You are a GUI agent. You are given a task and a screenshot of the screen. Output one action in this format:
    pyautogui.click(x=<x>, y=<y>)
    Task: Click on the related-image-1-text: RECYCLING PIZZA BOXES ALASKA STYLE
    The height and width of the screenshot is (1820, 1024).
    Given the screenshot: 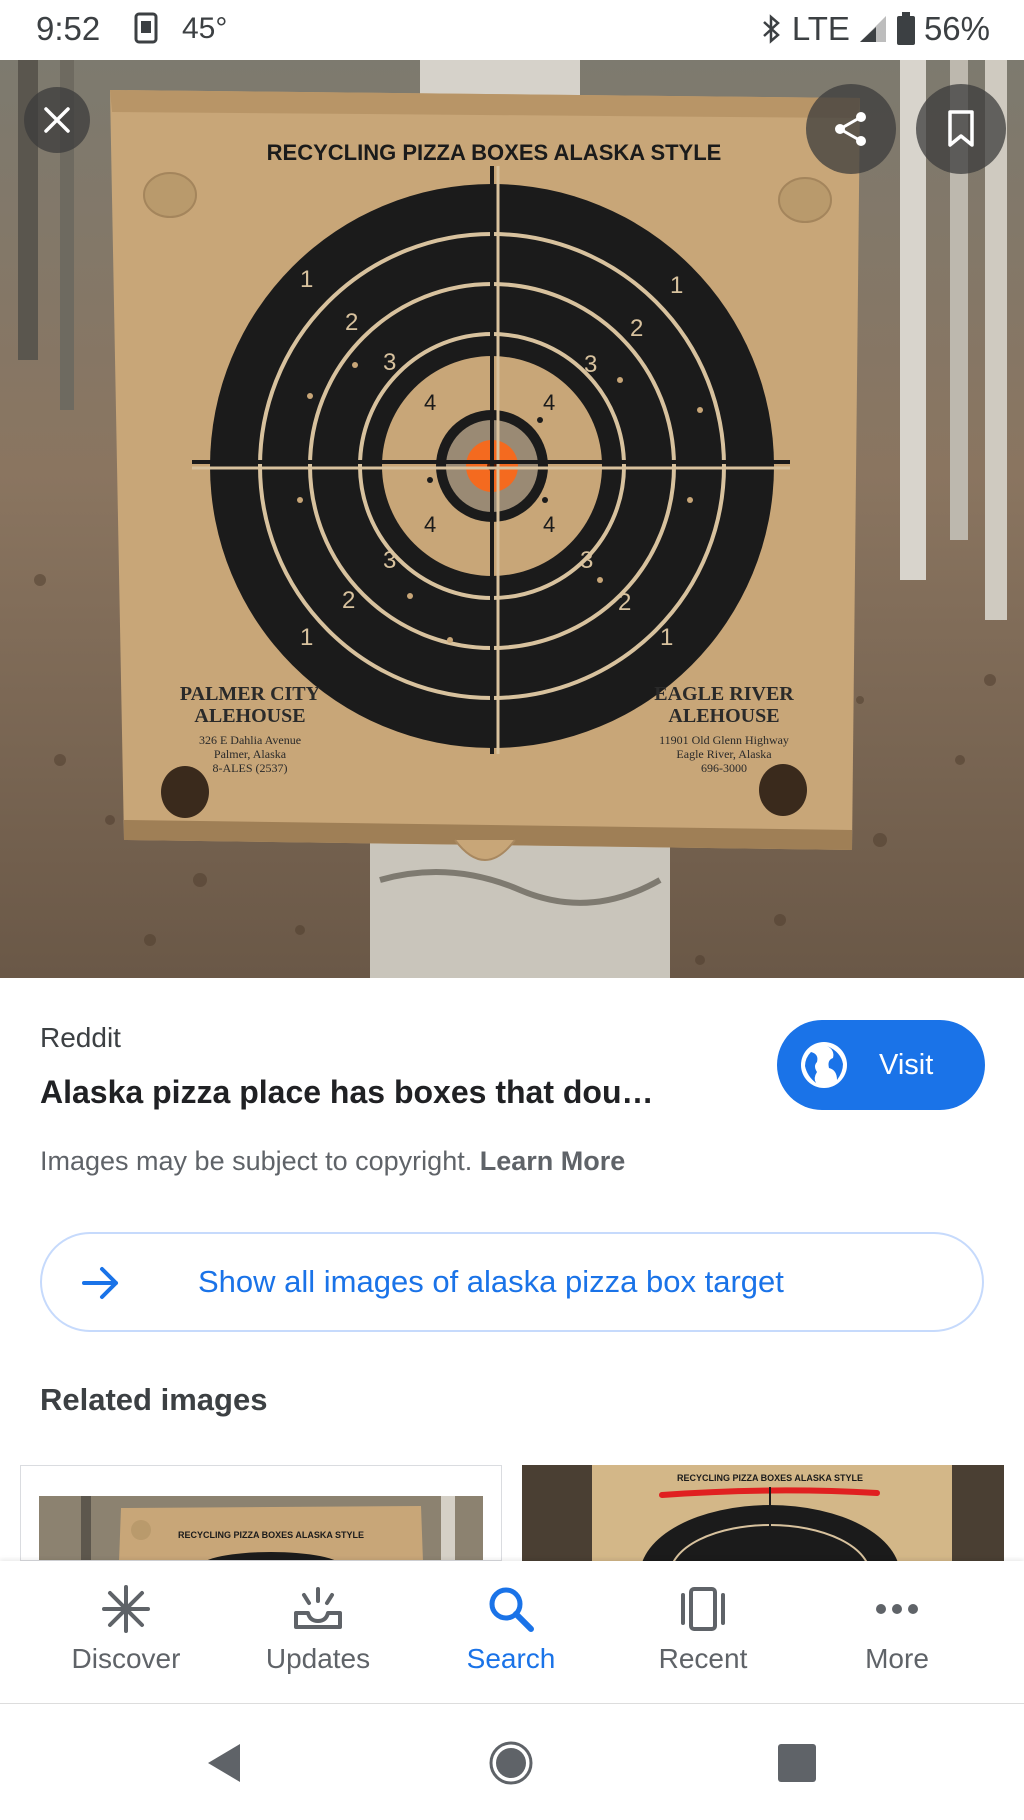 What is the action you would take?
    pyautogui.click(x=271, y=1535)
    